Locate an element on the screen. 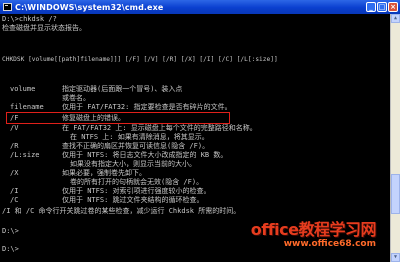 The image size is (400, 262). highlight-box is located at coordinates (118, 118).